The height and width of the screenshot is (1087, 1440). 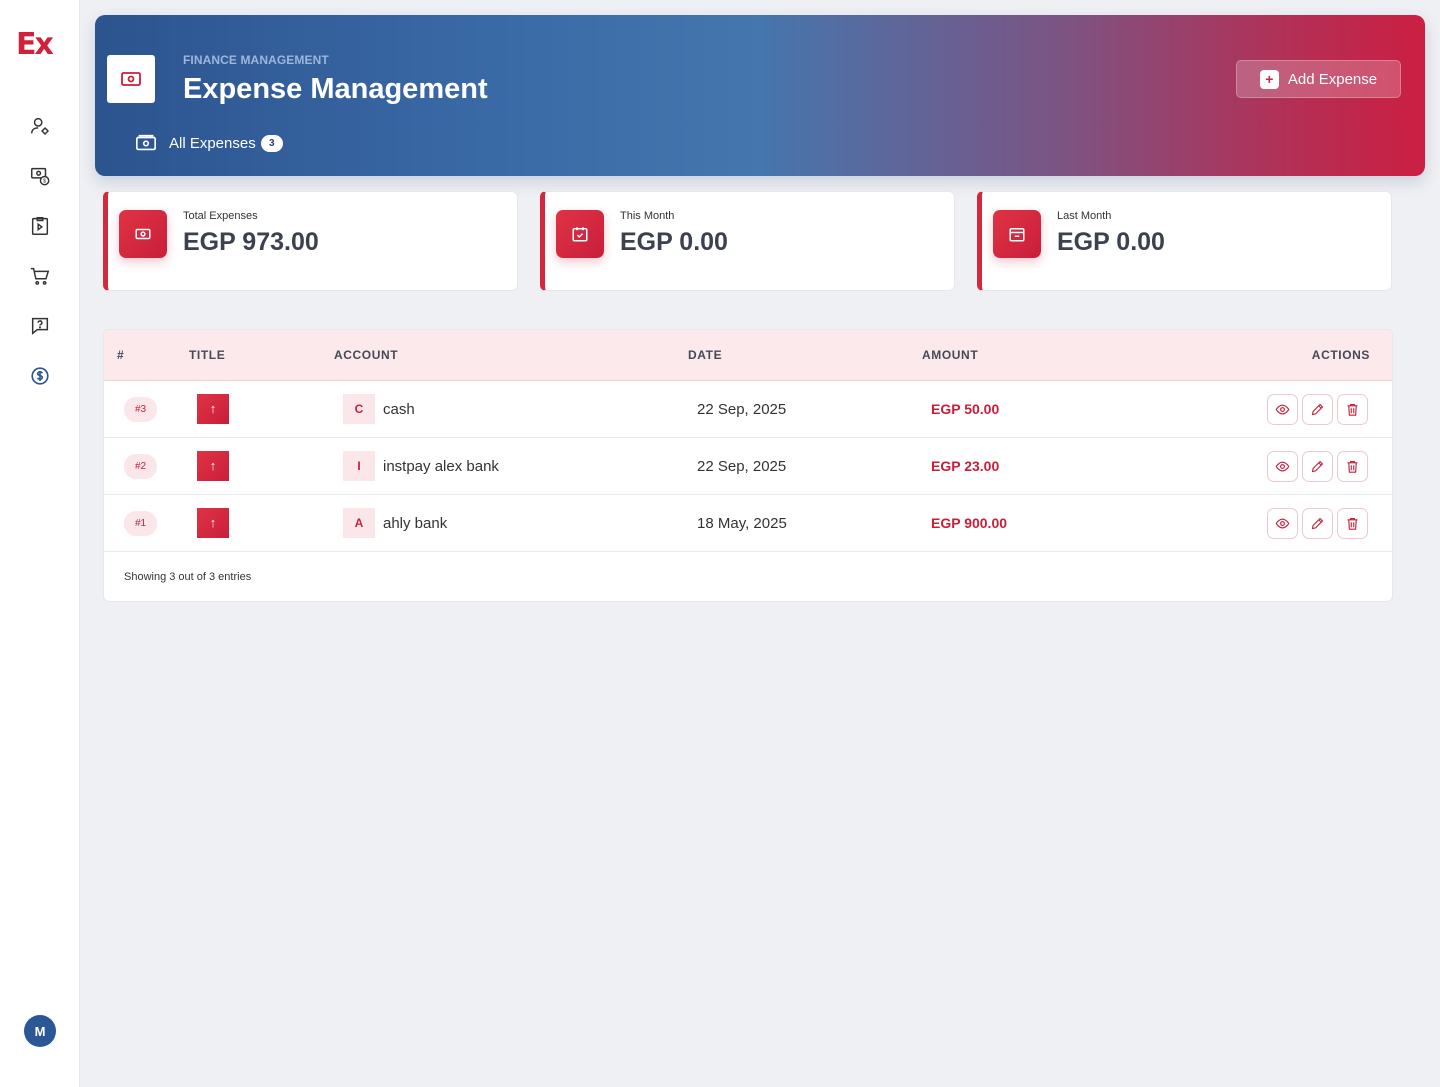 I want to click on sidebar: Ex $ M, so click(x=40, y=543).